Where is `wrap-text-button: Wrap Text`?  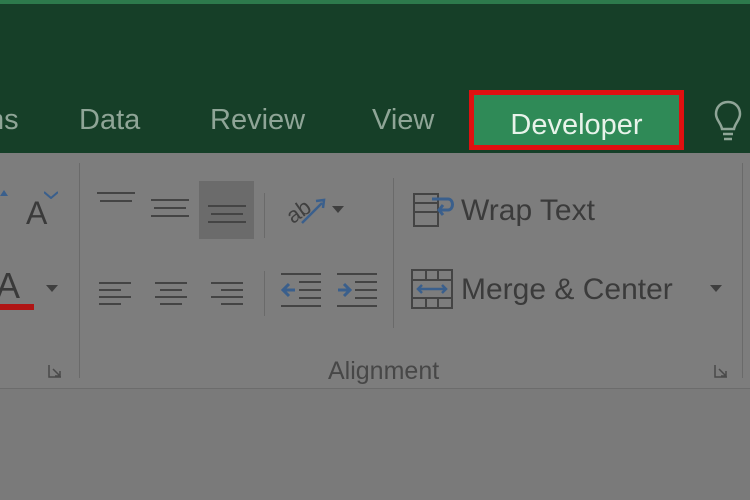
wrap-text-button: Wrap Text is located at coordinates (510, 210).